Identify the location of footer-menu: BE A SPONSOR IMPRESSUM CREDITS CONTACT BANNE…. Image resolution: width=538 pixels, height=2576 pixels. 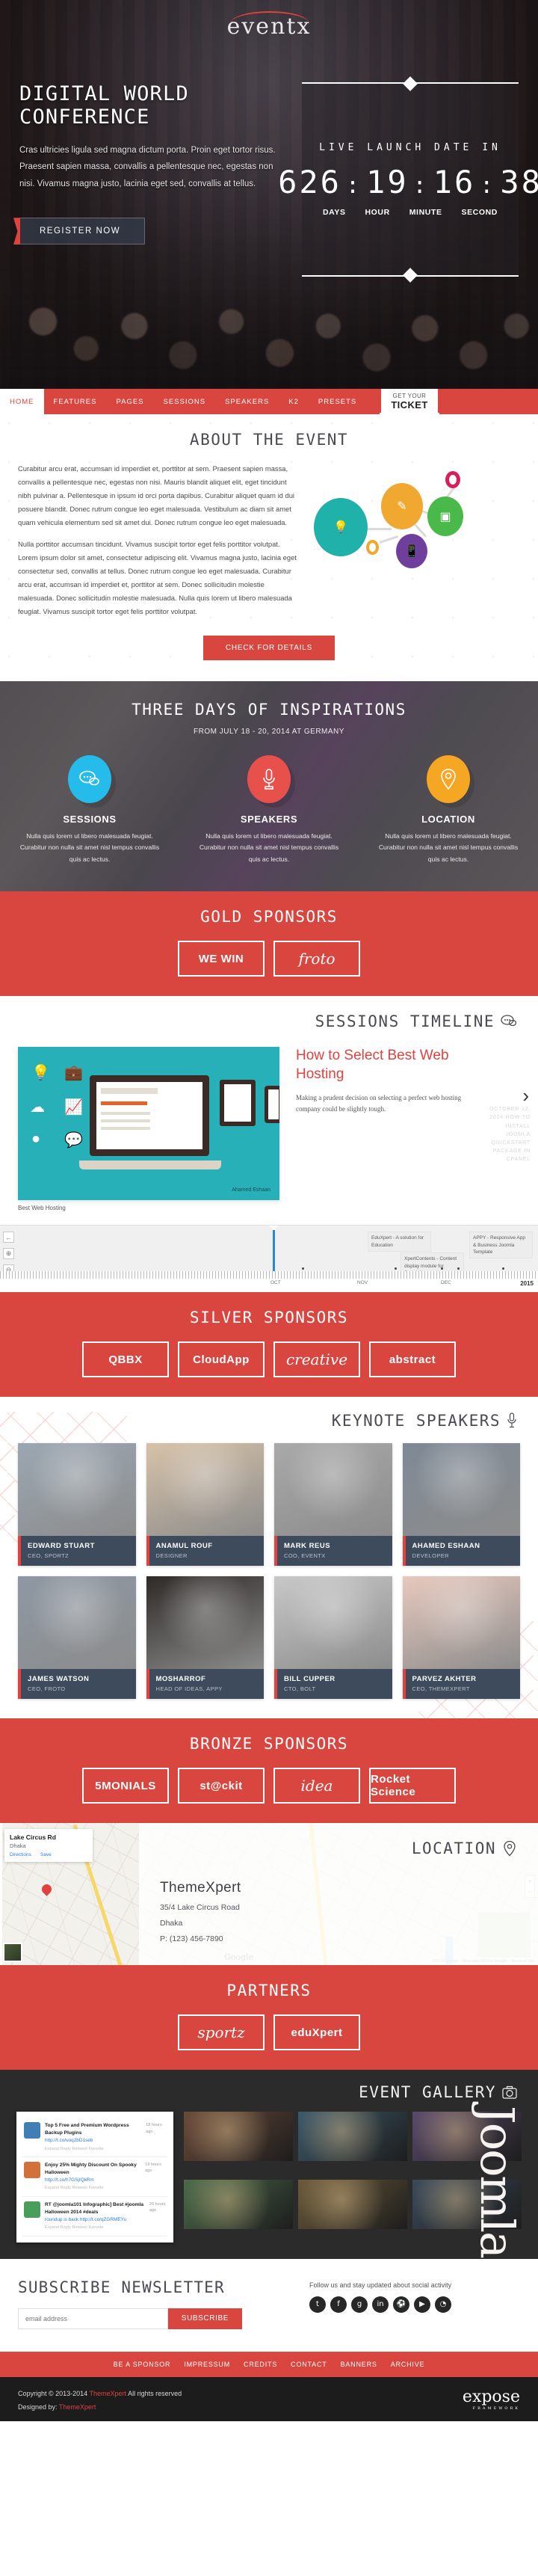
(269, 2364).